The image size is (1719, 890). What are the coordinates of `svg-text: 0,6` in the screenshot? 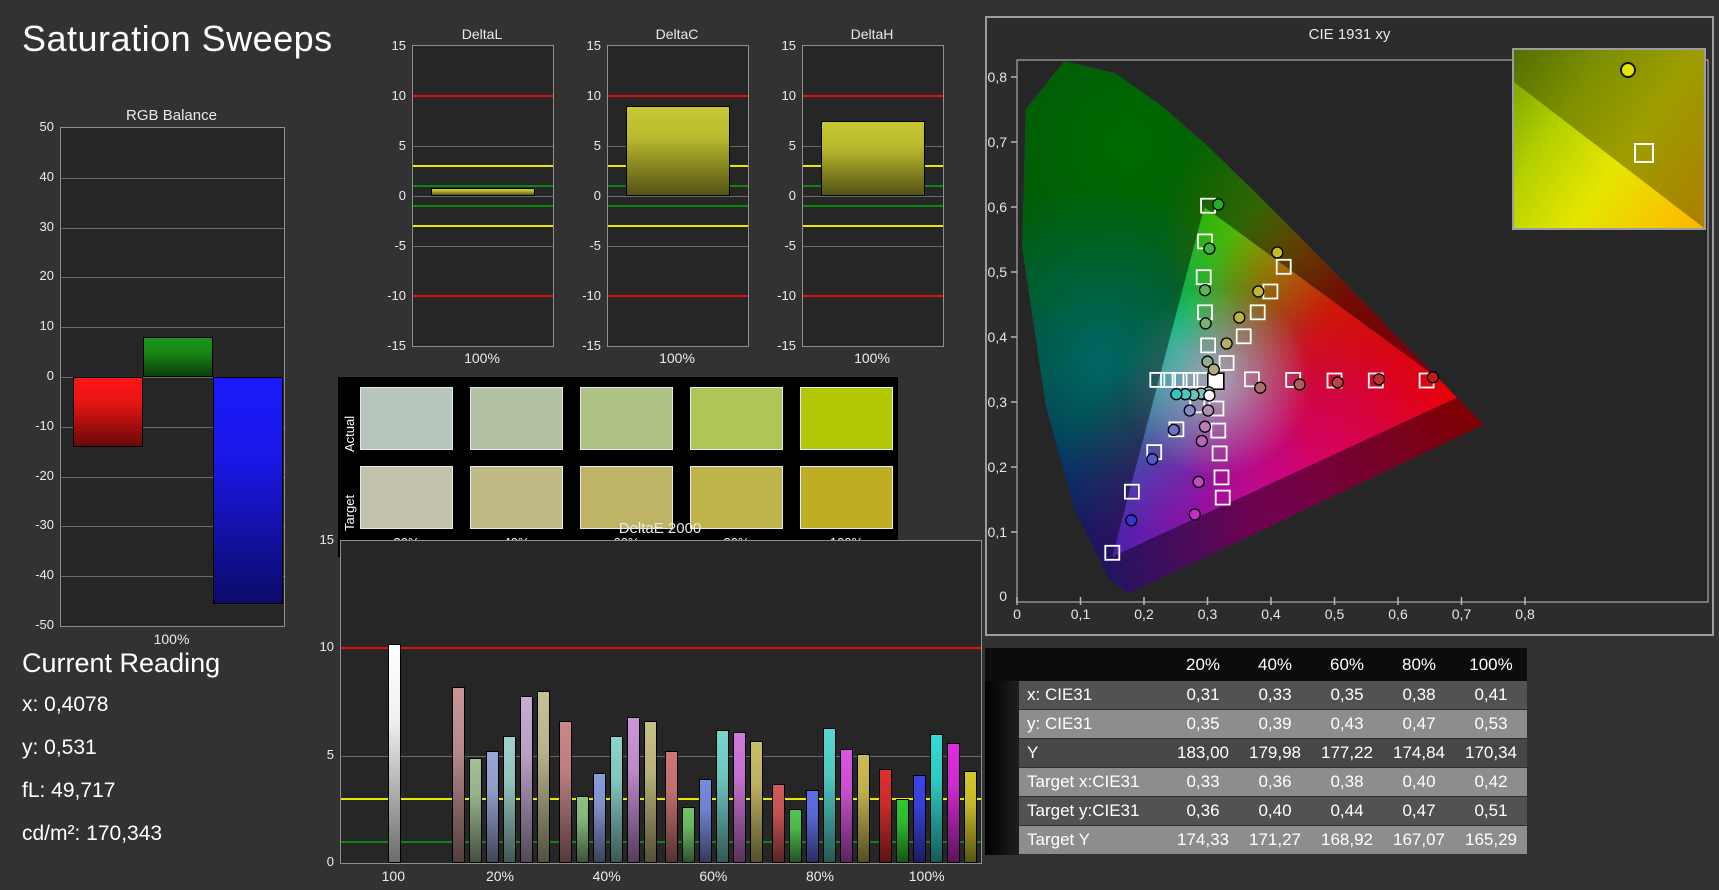 It's located at (1398, 614).